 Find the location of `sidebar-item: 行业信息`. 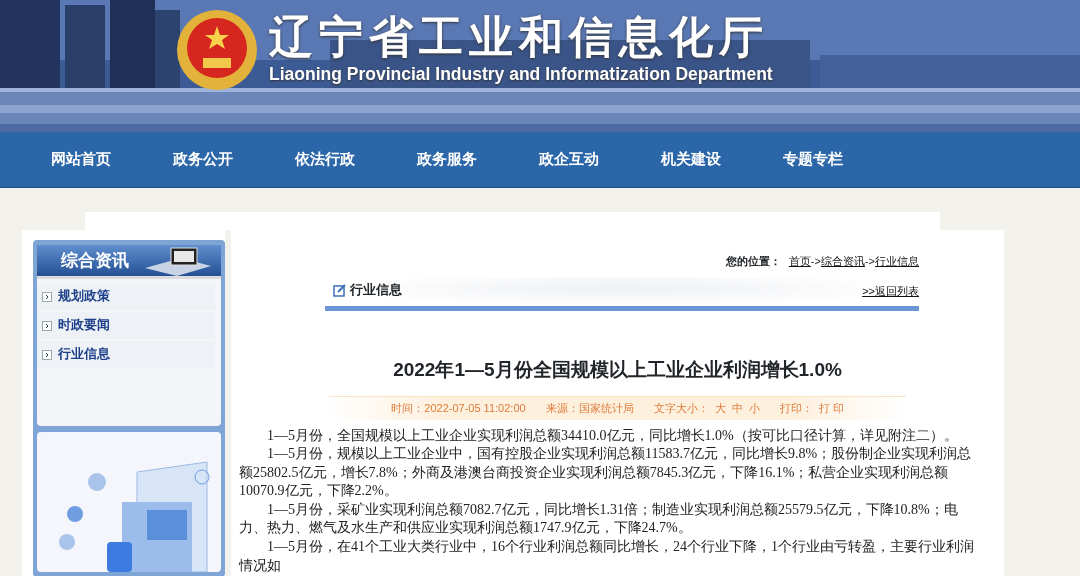

sidebar-item: 行业信息 is located at coordinates (126, 354).